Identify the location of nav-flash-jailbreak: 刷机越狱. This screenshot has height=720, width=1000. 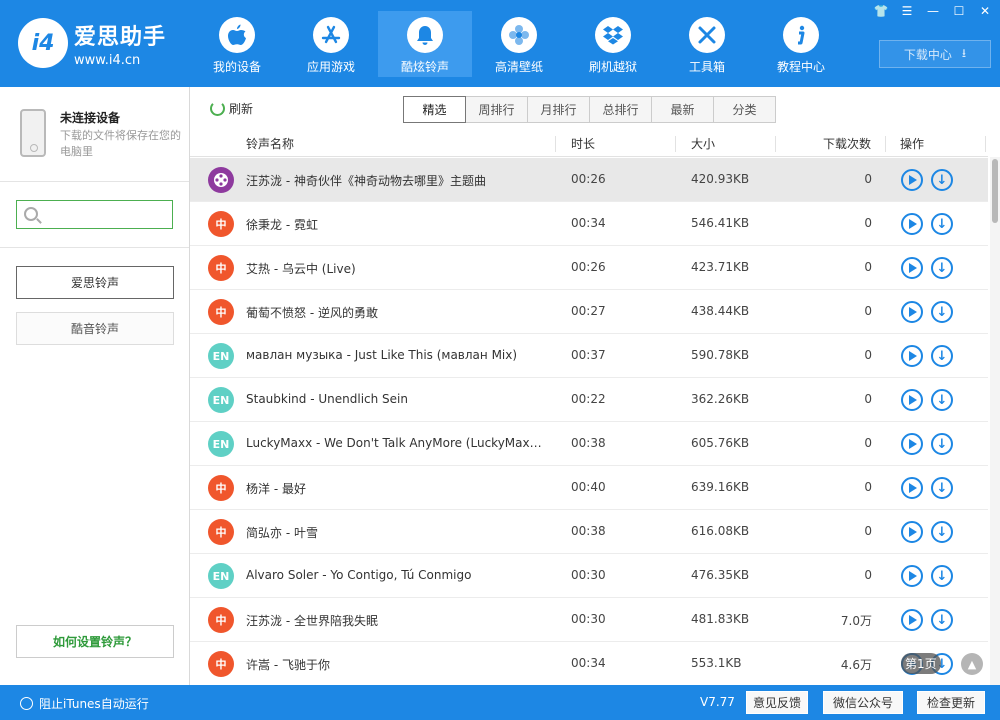
(613, 44).